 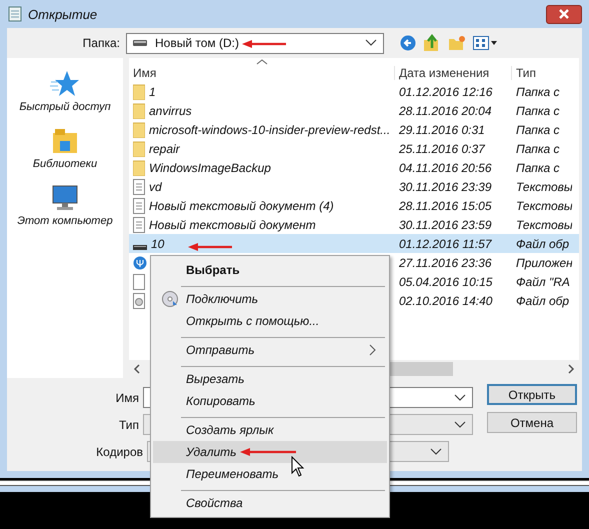 What do you see at coordinates (152, 91) in the screenshot?
I see `file-name: 1` at bounding box center [152, 91].